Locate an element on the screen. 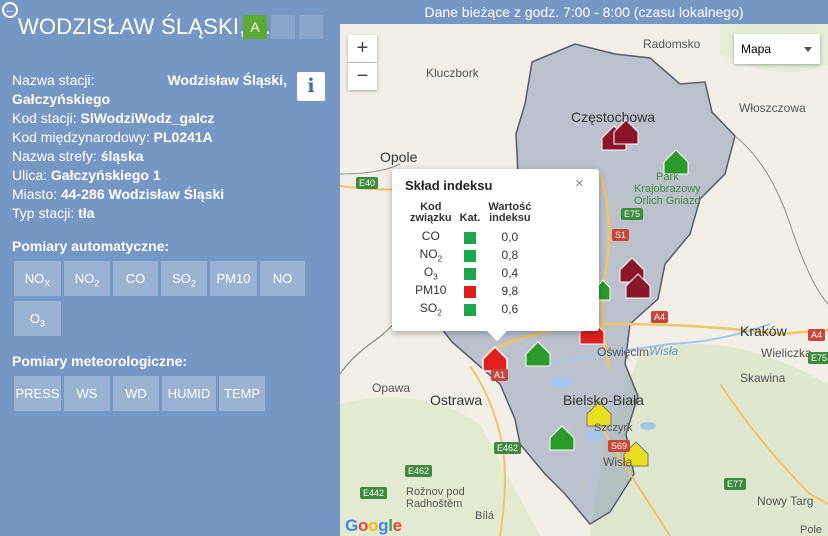 This screenshot has height=536, width=828. road-badge-e40: E40 is located at coordinates (367, 183).